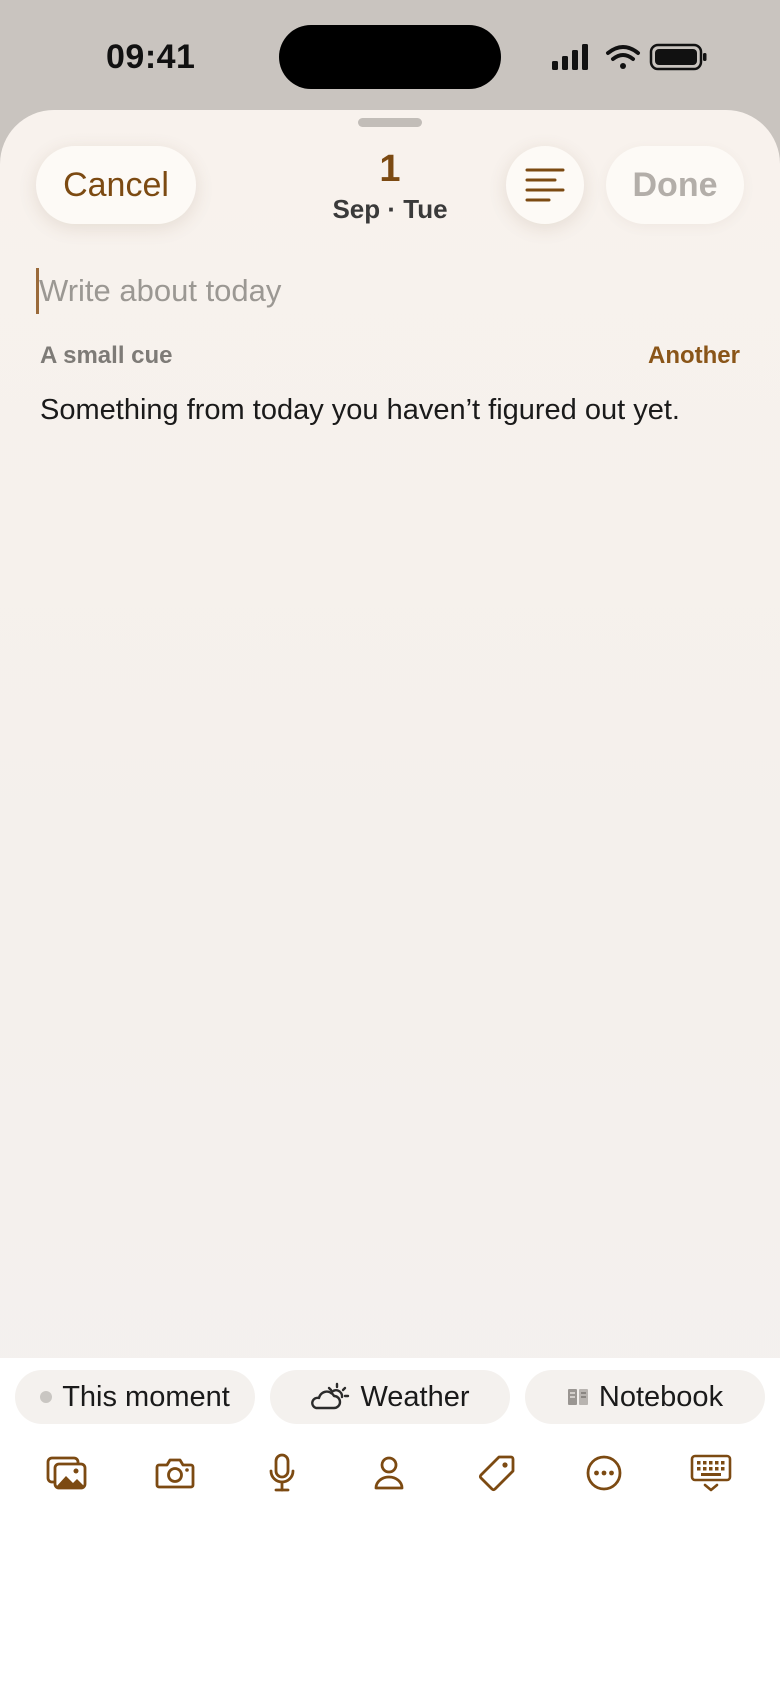  Describe the element at coordinates (570, 57) in the screenshot. I see `signal-icon` at that location.